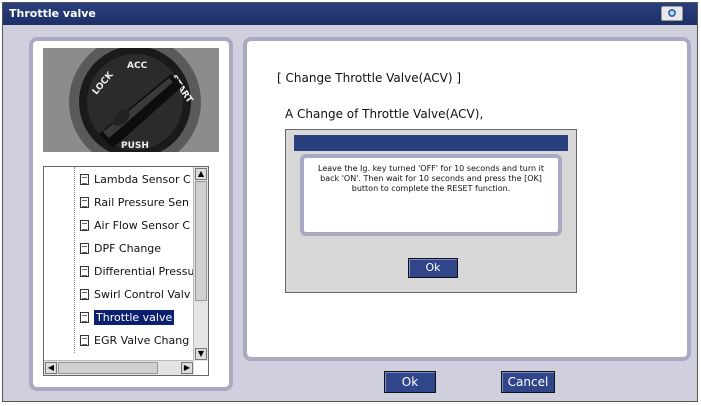  I want to click on vertical-scrollbar: ▲ ▼, so click(200, 264).